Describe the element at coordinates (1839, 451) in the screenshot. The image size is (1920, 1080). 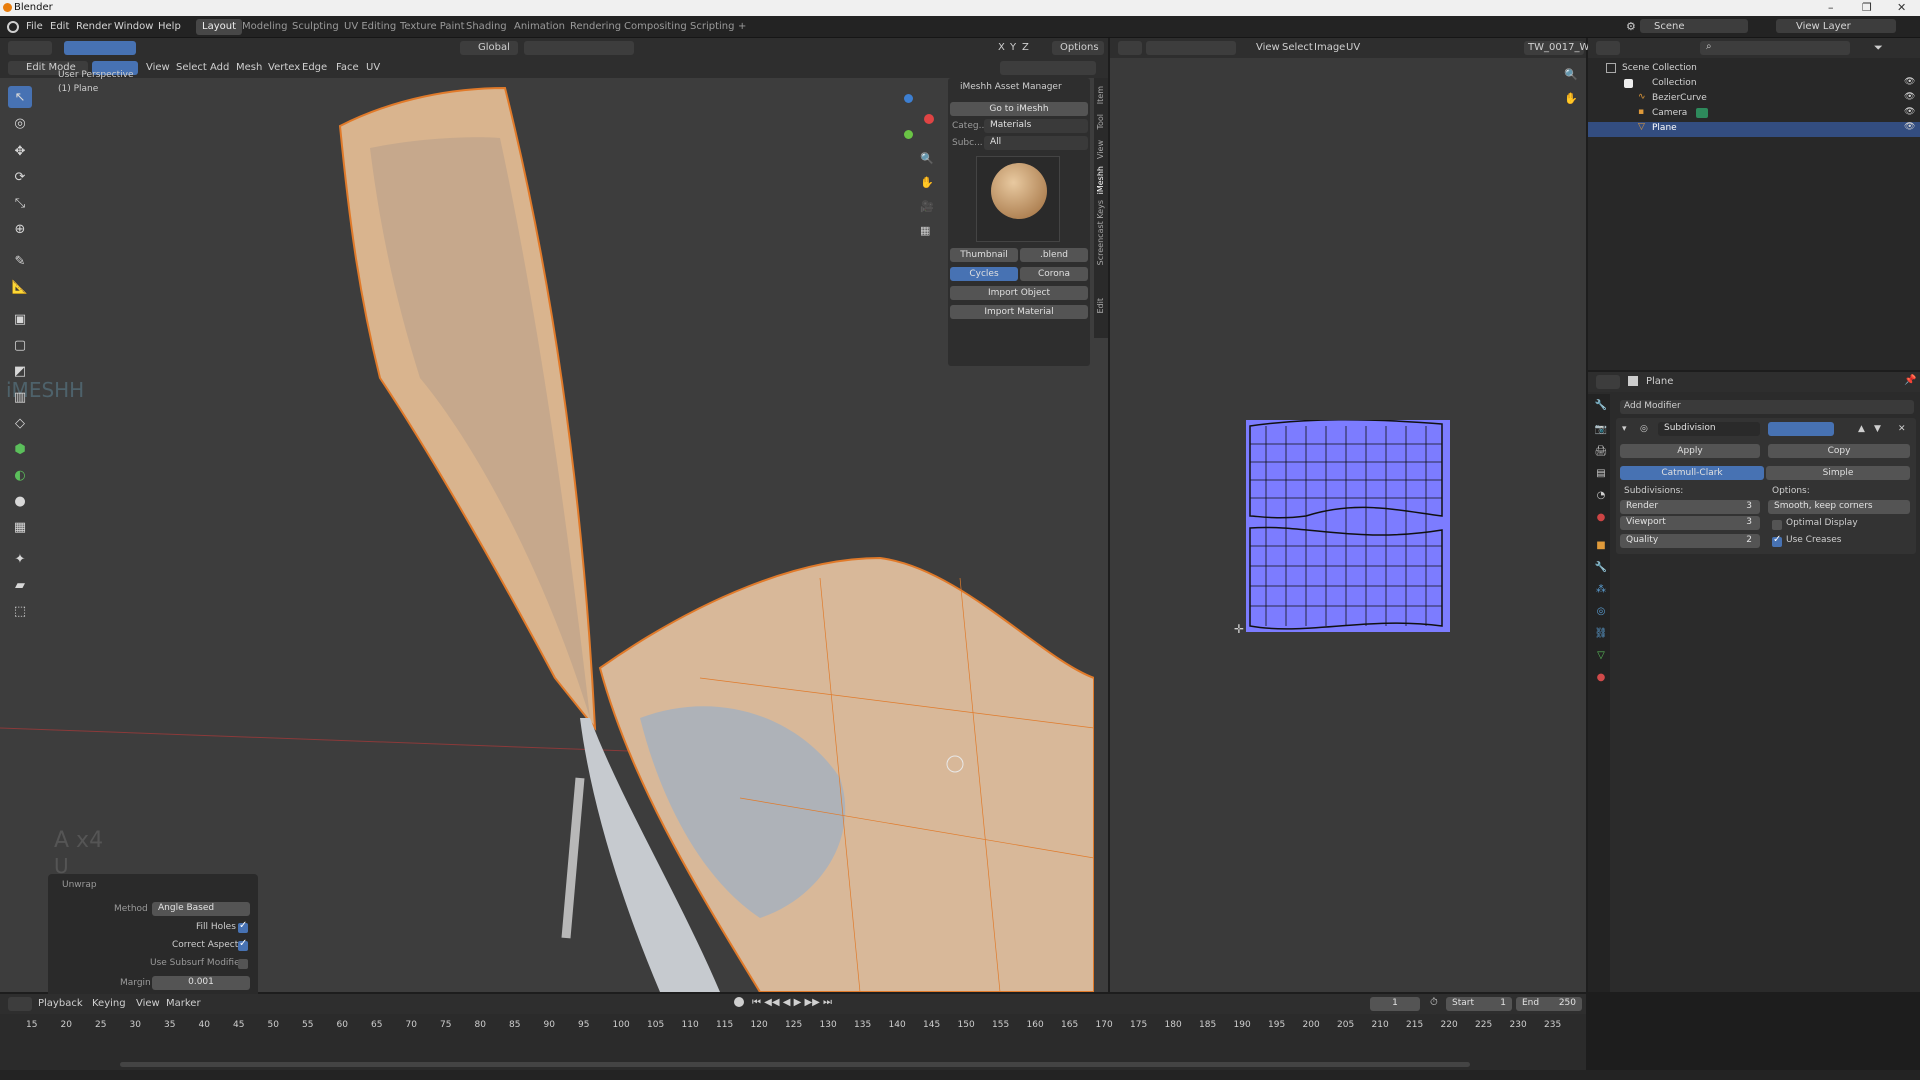
I see `copy-button: Copy` at that location.